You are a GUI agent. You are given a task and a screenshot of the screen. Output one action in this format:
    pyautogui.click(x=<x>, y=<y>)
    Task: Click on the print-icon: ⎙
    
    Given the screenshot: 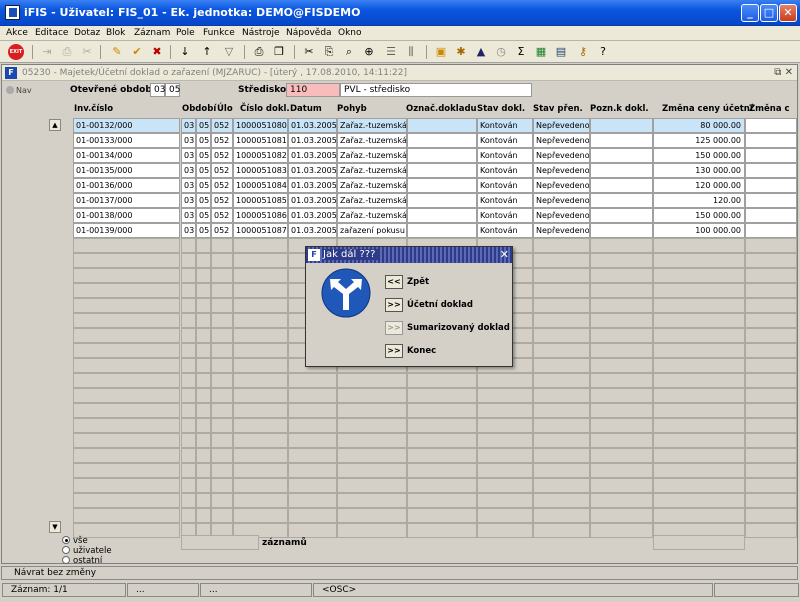 What is the action you would take?
    pyautogui.click(x=67, y=52)
    